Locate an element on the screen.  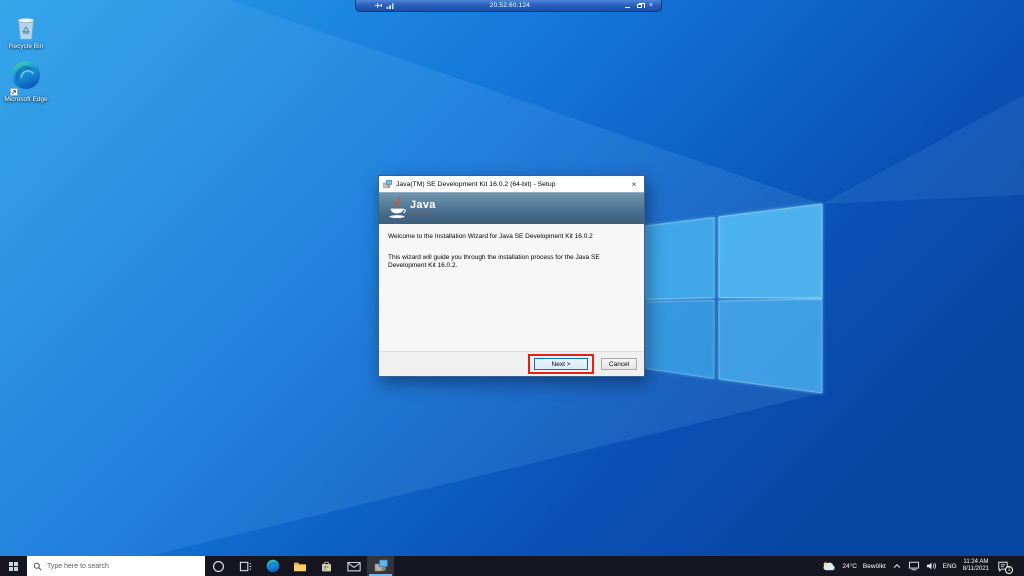
chevron-up-icon is located at coordinates (897, 566).